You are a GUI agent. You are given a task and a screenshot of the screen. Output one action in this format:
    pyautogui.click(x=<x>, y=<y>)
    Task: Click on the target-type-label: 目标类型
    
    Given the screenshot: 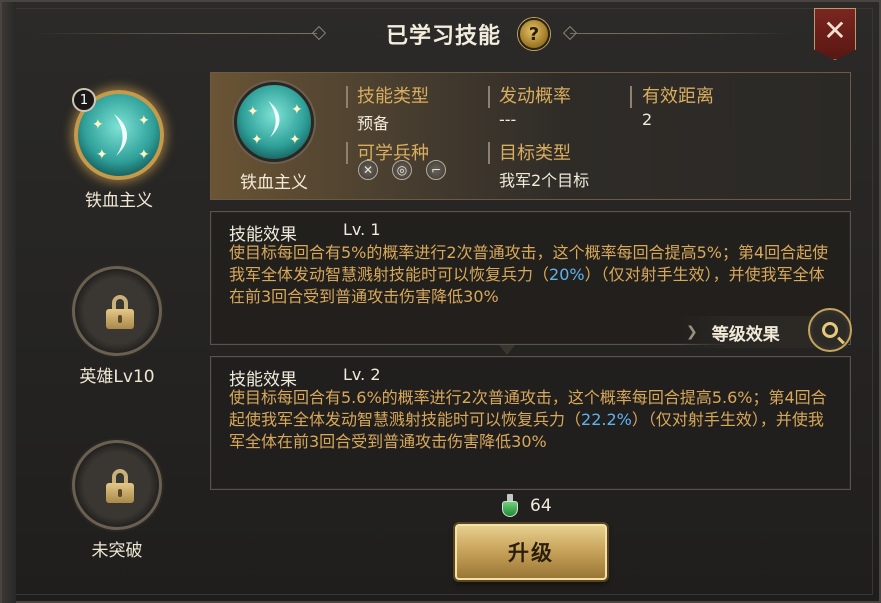 What is the action you would take?
    pyautogui.click(x=535, y=153)
    